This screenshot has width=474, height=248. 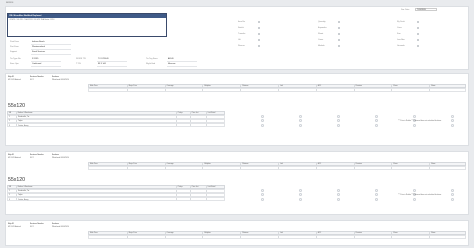 I want to click on detail-value: Confirmed, so click(x=36, y=64).